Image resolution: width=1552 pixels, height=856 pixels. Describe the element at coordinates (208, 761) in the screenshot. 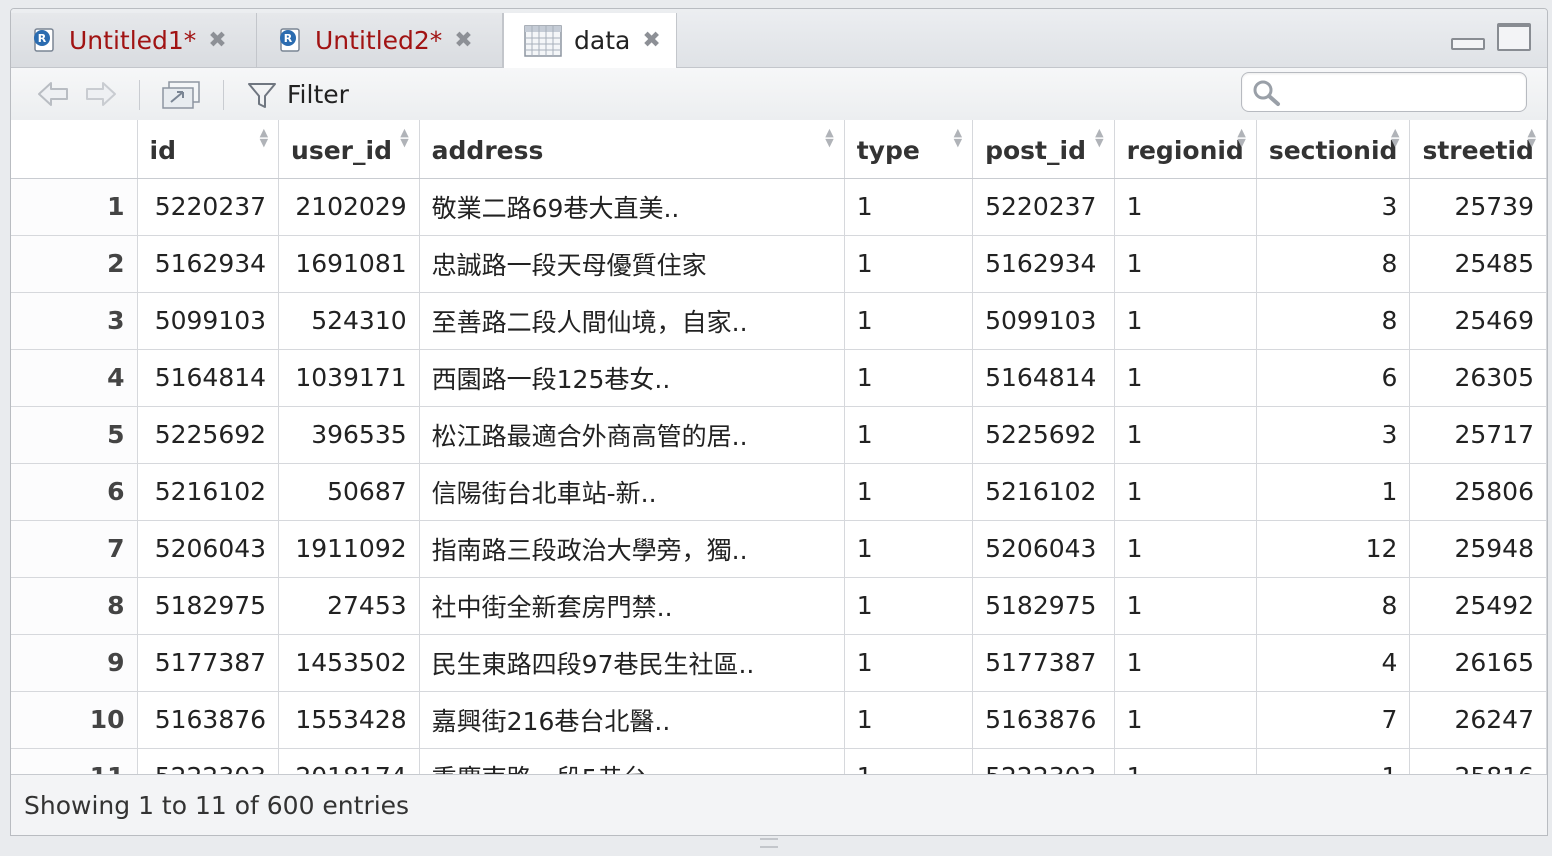

I see `cell-id: 5222303` at that location.